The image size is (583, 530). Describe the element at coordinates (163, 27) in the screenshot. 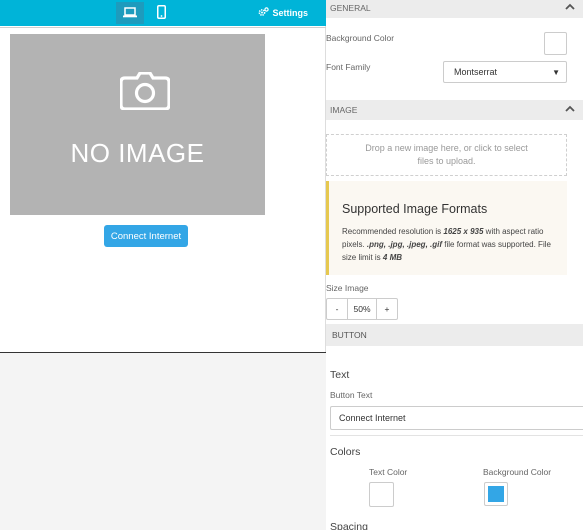

I see `preview-divider` at that location.